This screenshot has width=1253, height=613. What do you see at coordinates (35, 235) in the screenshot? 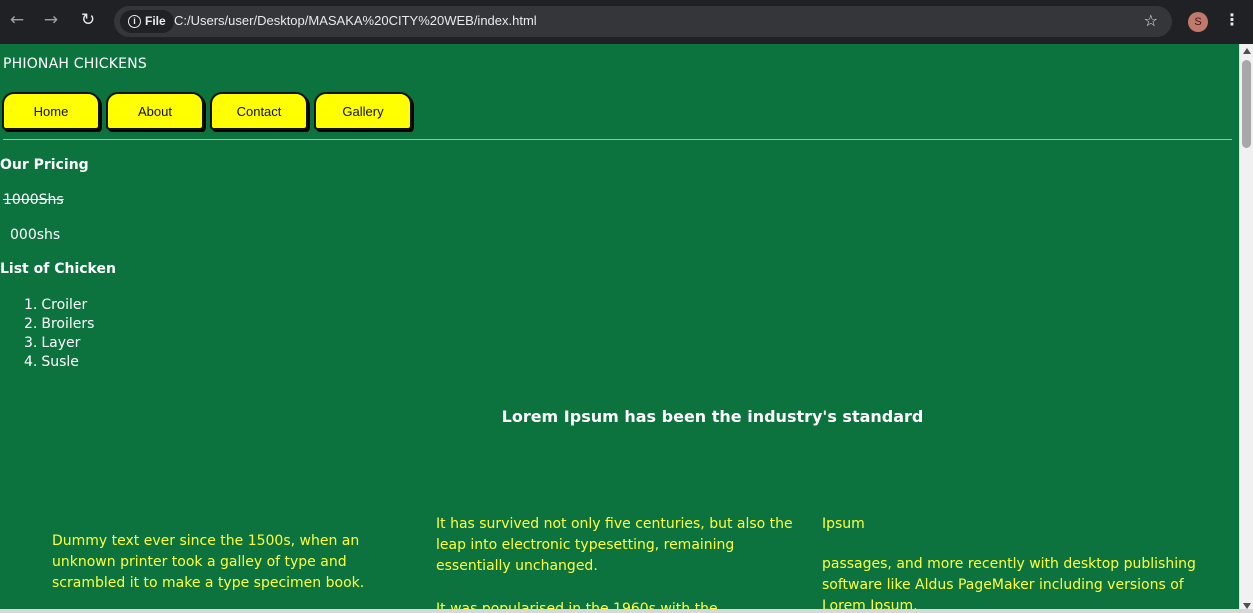
I see `new-price: 000shs` at bounding box center [35, 235].